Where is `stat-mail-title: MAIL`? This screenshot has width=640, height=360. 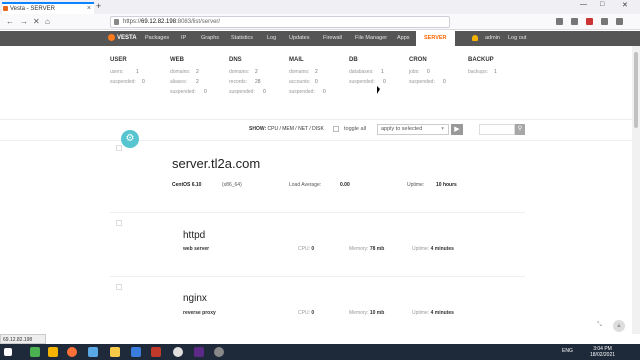
stat-mail-title: MAIL is located at coordinates (296, 60).